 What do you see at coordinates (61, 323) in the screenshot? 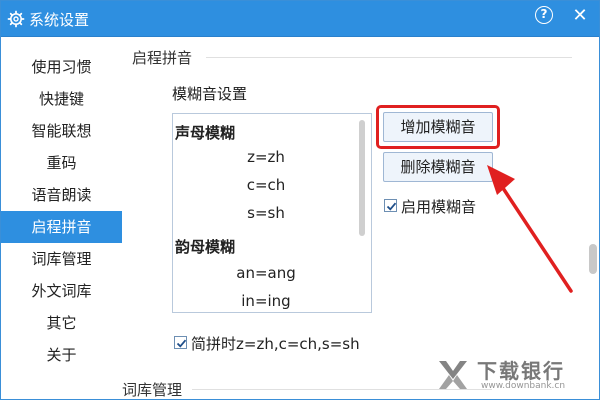
I see `sidebar-item-other: 其它` at bounding box center [61, 323].